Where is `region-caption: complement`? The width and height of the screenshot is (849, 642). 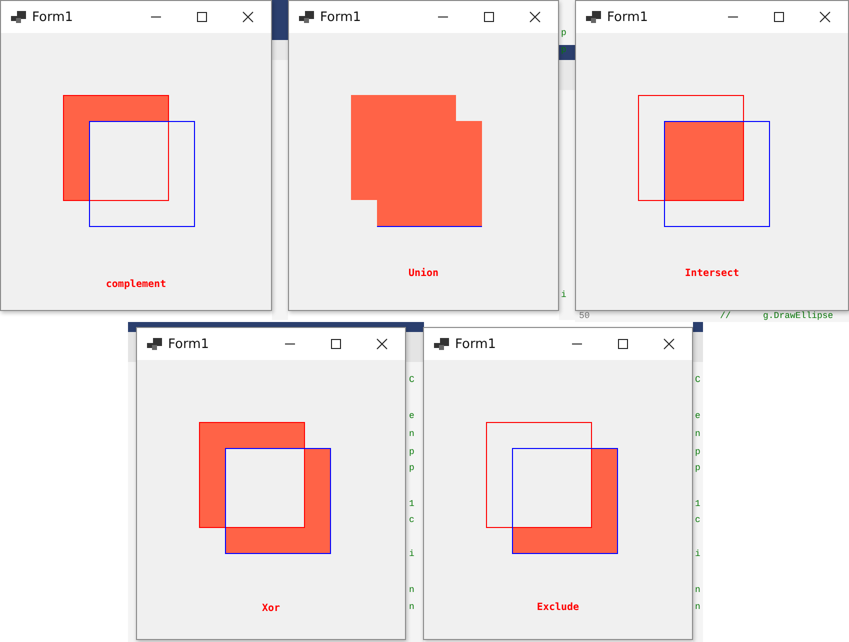
region-caption: complement is located at coordinates (136, 284).